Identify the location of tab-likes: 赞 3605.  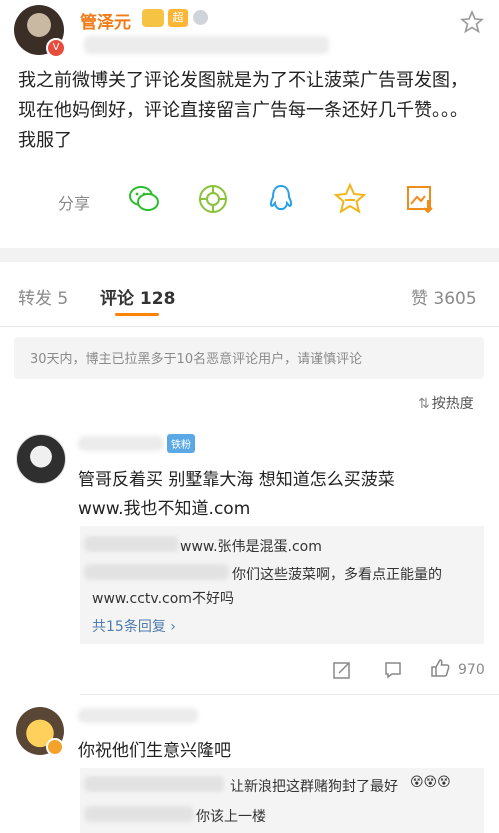
(444, 296).